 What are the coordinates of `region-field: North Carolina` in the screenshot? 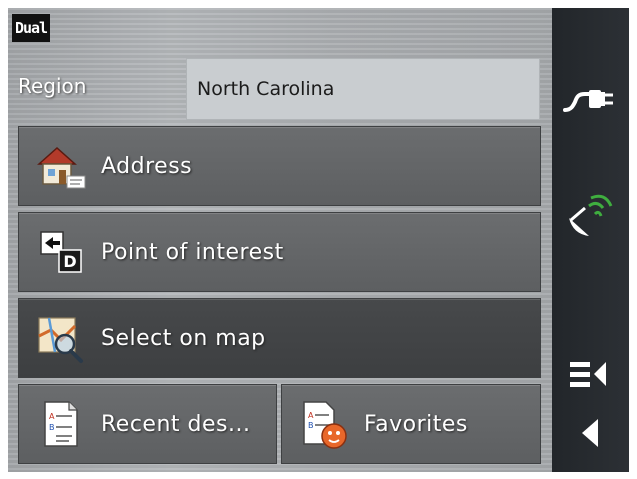 It's located at (363, 89).